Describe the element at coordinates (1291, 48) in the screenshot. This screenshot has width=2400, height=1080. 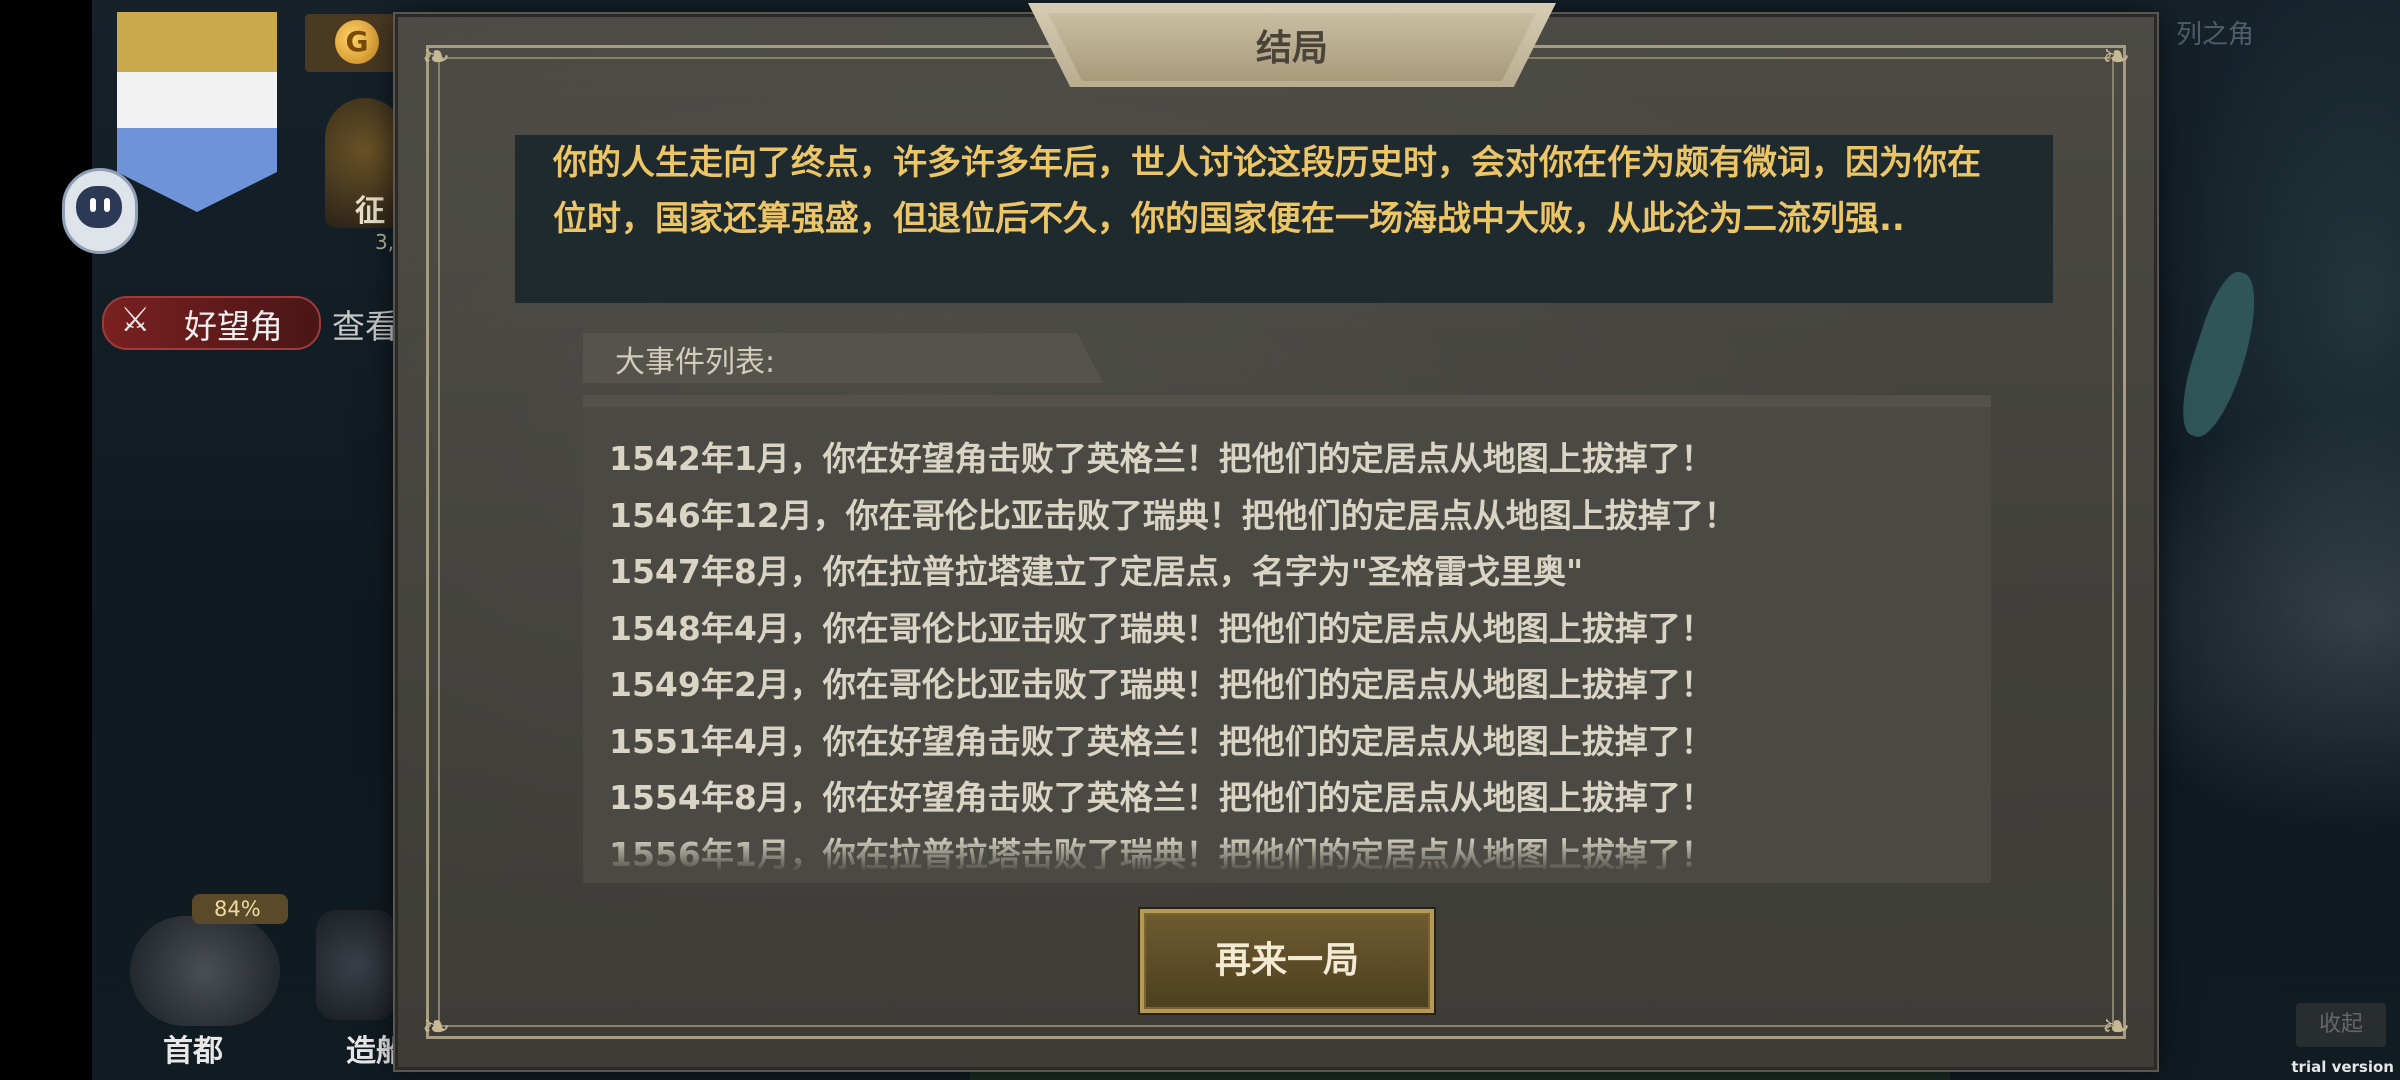
I see `dialog-title: 结局` at that location.